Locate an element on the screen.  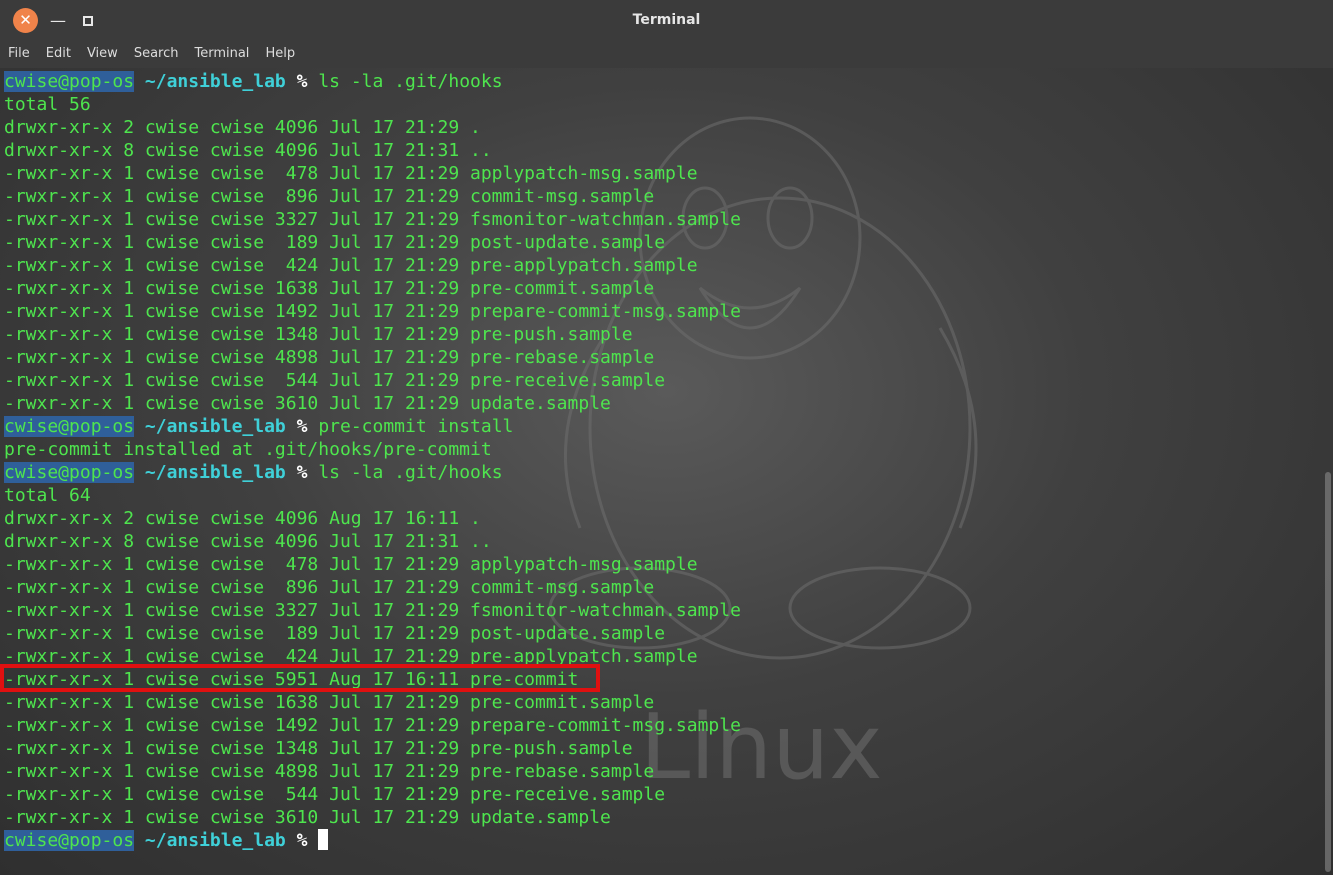
menu-terminal: Terminal is located at coordinates (221, 54).